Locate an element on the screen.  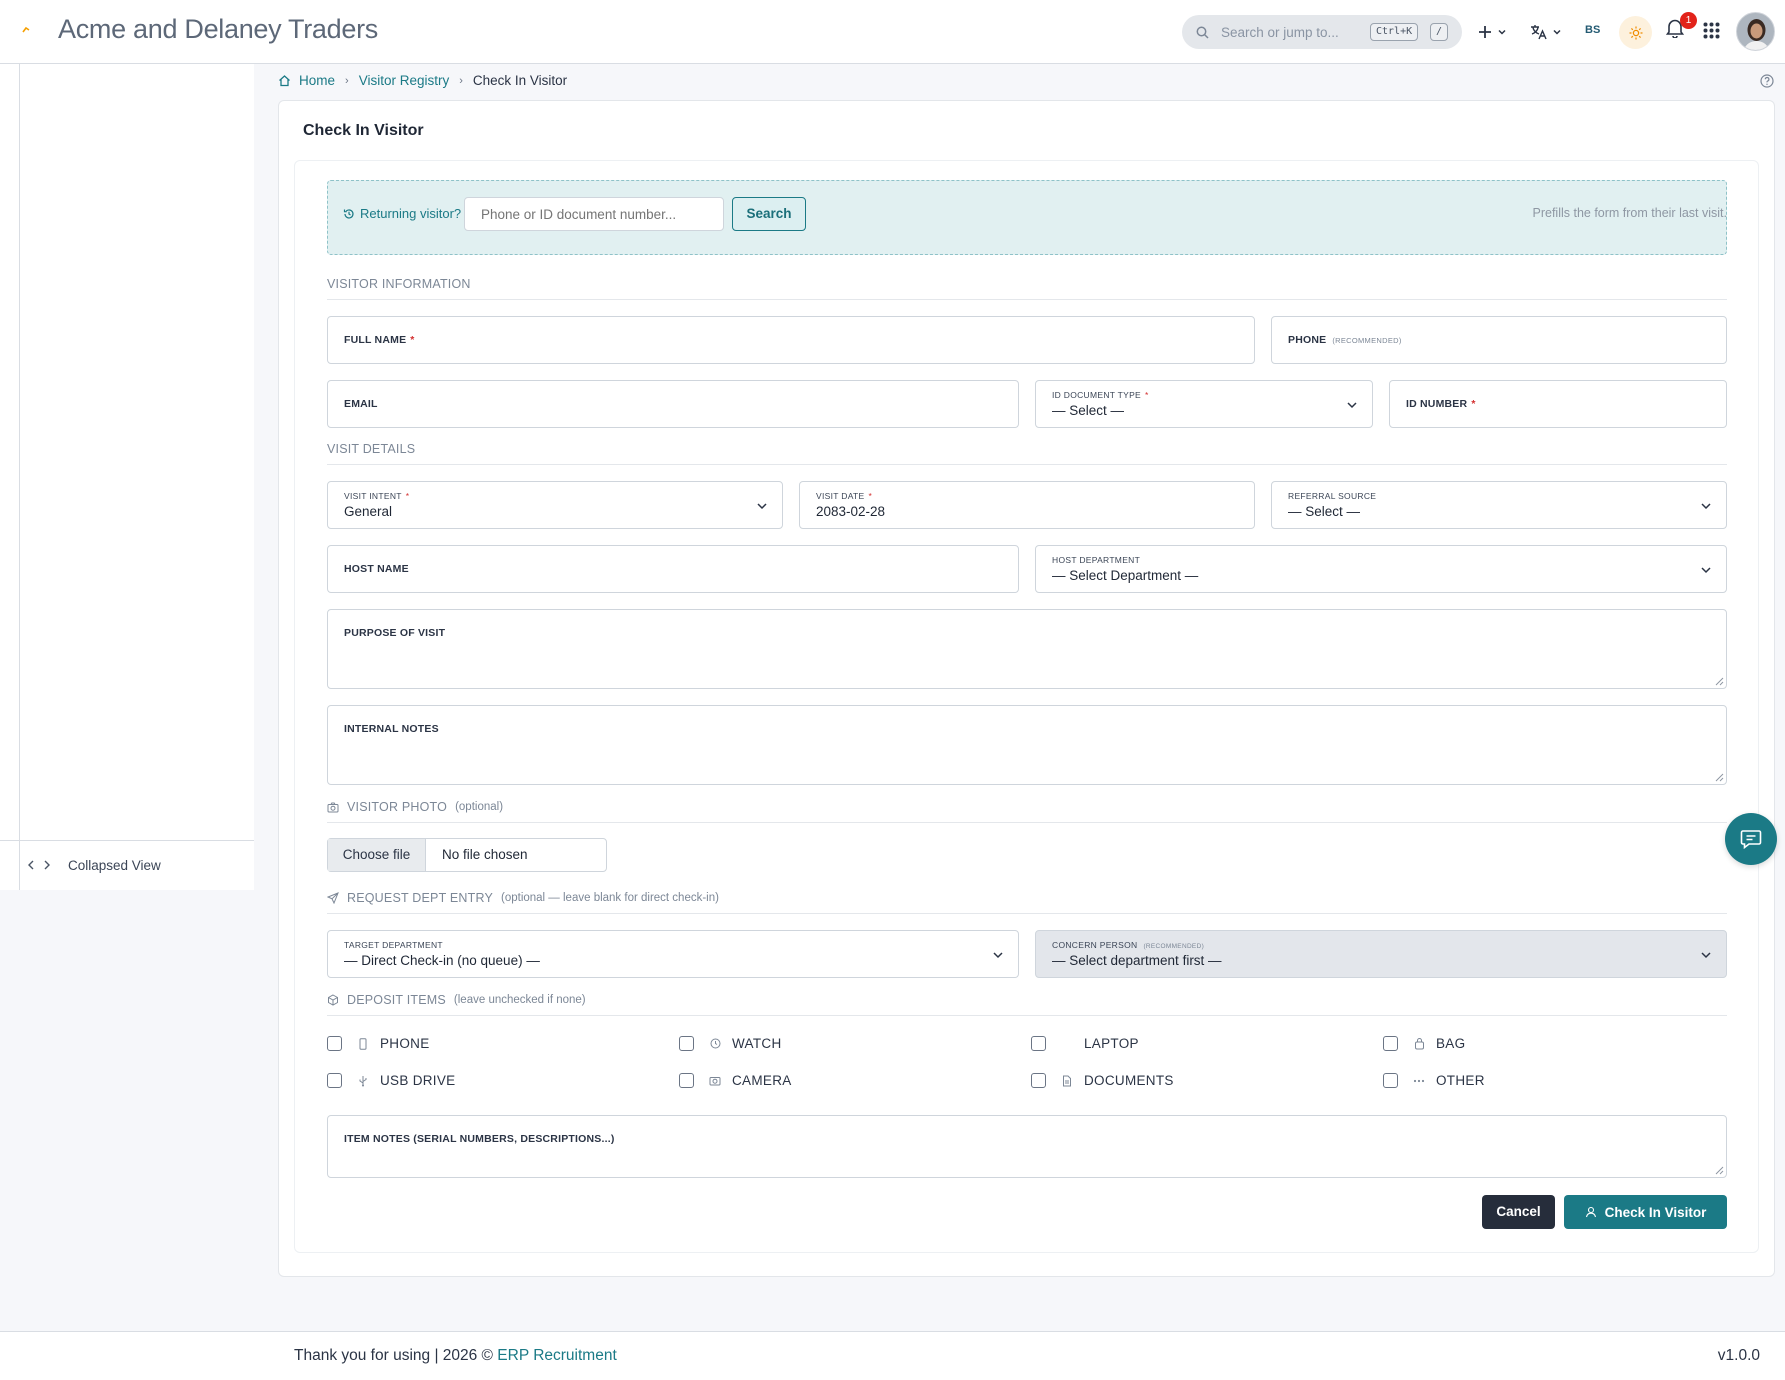
referral-source-value: — Select — is located at coordinates (1324, 511).